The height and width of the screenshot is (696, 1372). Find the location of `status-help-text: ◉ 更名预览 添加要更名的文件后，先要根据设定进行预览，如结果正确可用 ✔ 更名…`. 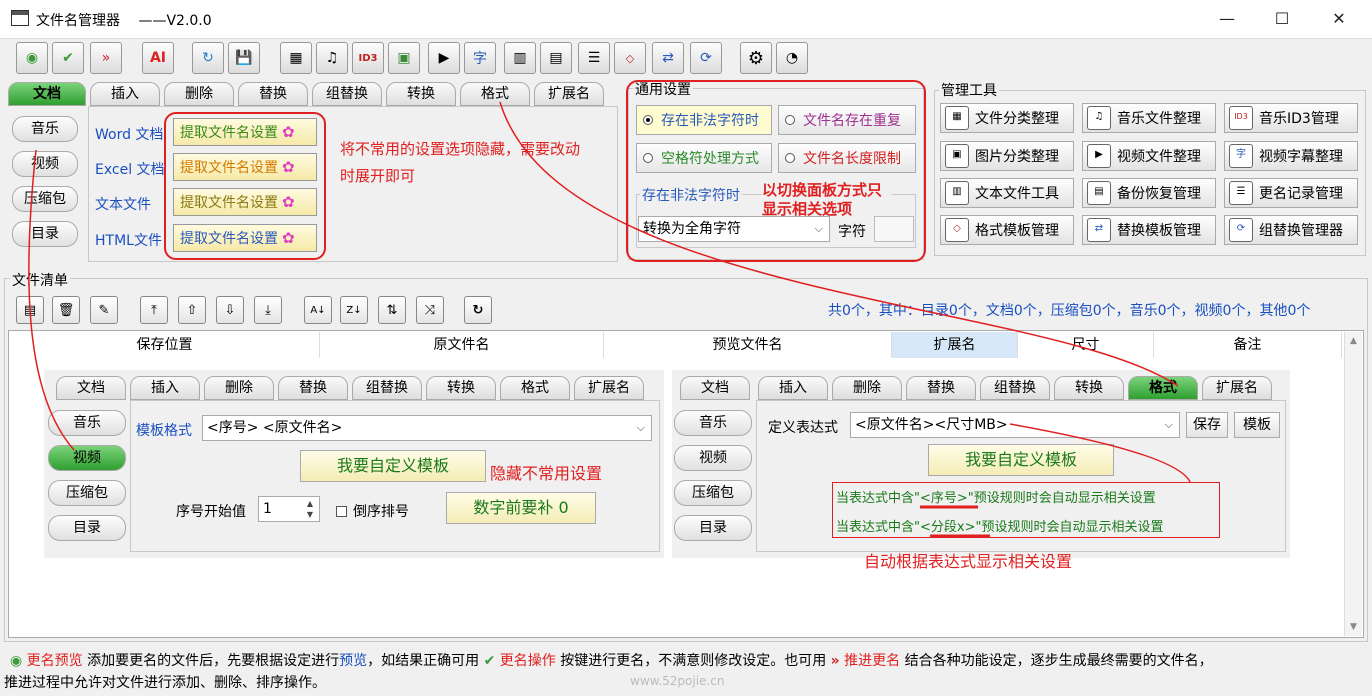

status-help-text: ◉ 更名预览 添加要更名的文件后，先要根据设定进行预览，如结果正确可用 ✔ 更名… is located at coordinates (611, 661).